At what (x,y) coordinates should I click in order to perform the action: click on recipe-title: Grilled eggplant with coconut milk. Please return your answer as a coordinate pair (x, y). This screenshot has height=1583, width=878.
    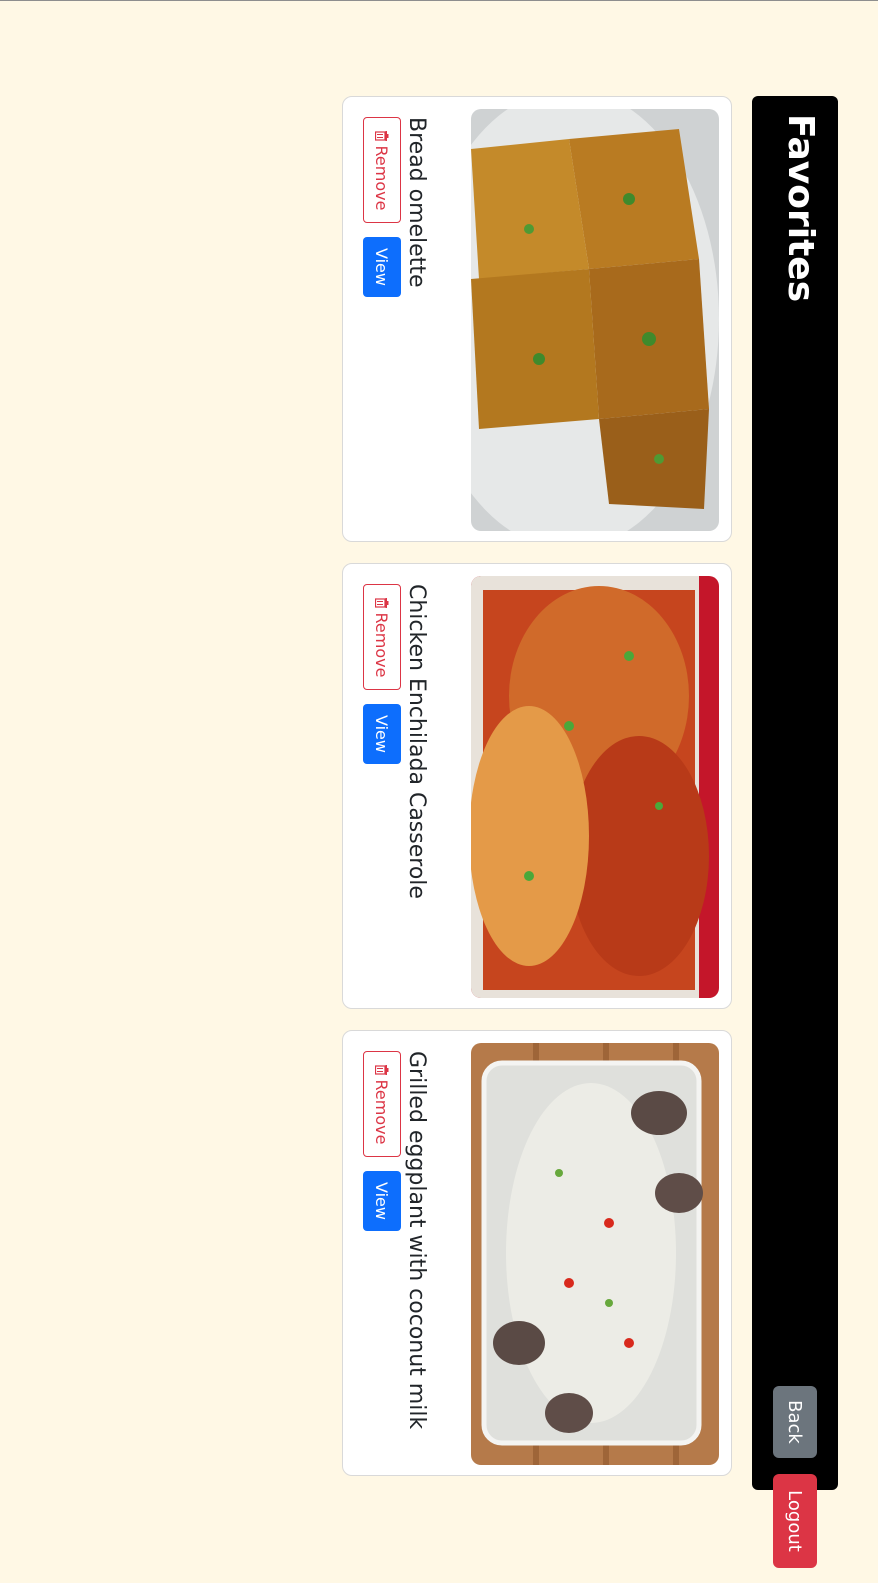
    Looking at the image, I should click on (416, 1240).